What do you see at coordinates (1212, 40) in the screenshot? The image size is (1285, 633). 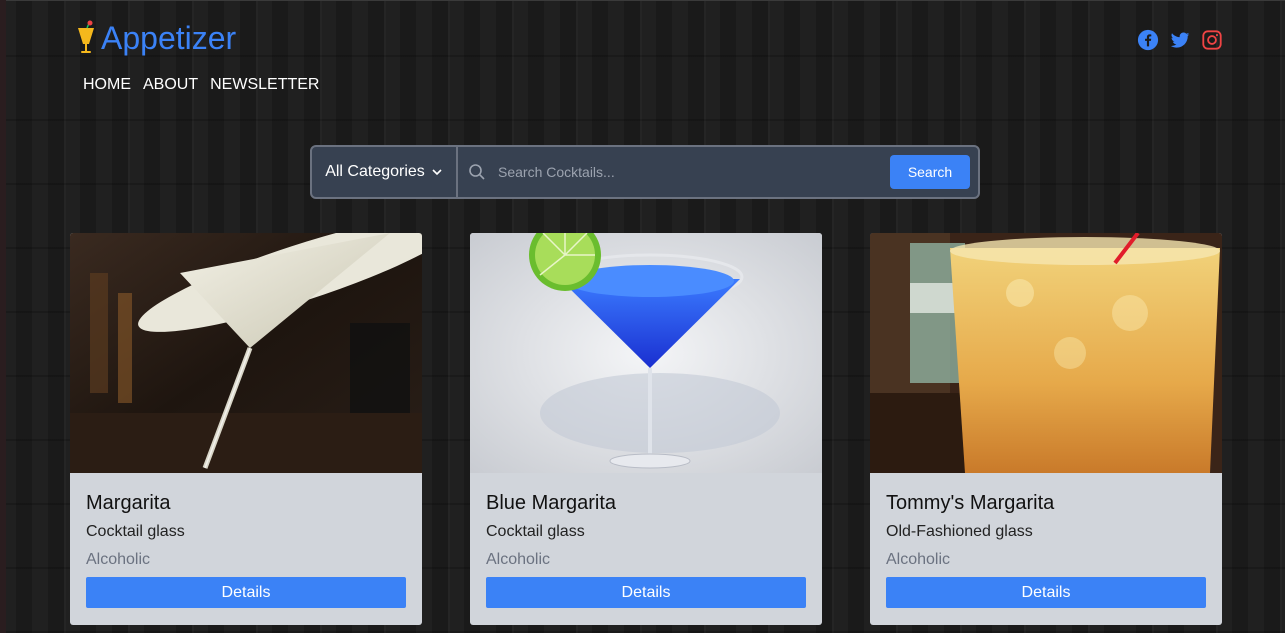 I see `instagram-icon` at bounding box center [1212, 40].